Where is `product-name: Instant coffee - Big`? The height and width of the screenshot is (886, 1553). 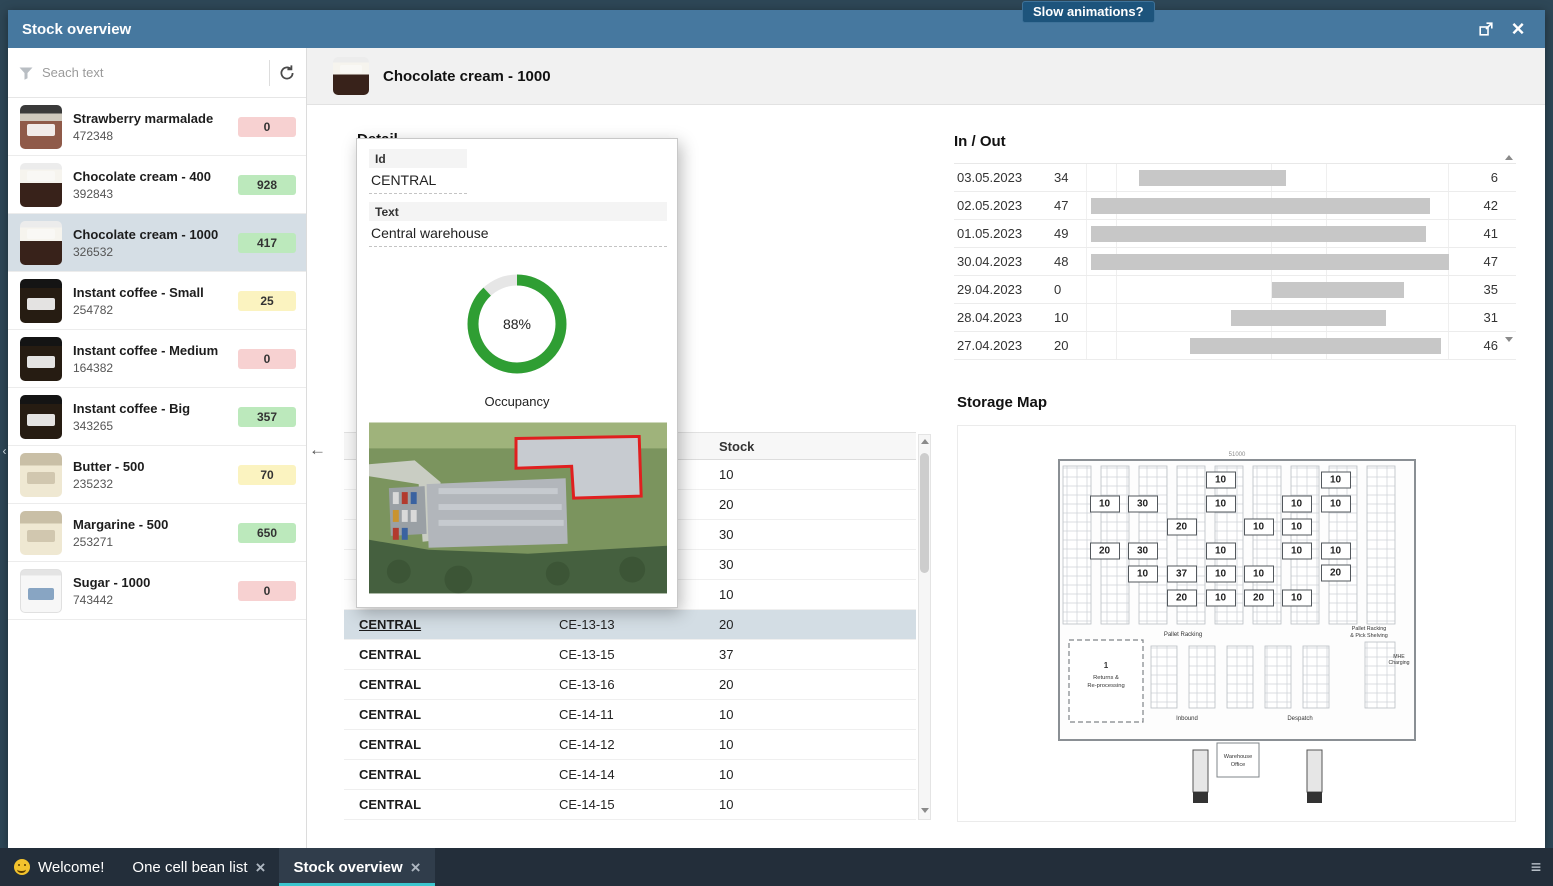 product-name: Instant coffee - Big is located at coordinates (132, 408).